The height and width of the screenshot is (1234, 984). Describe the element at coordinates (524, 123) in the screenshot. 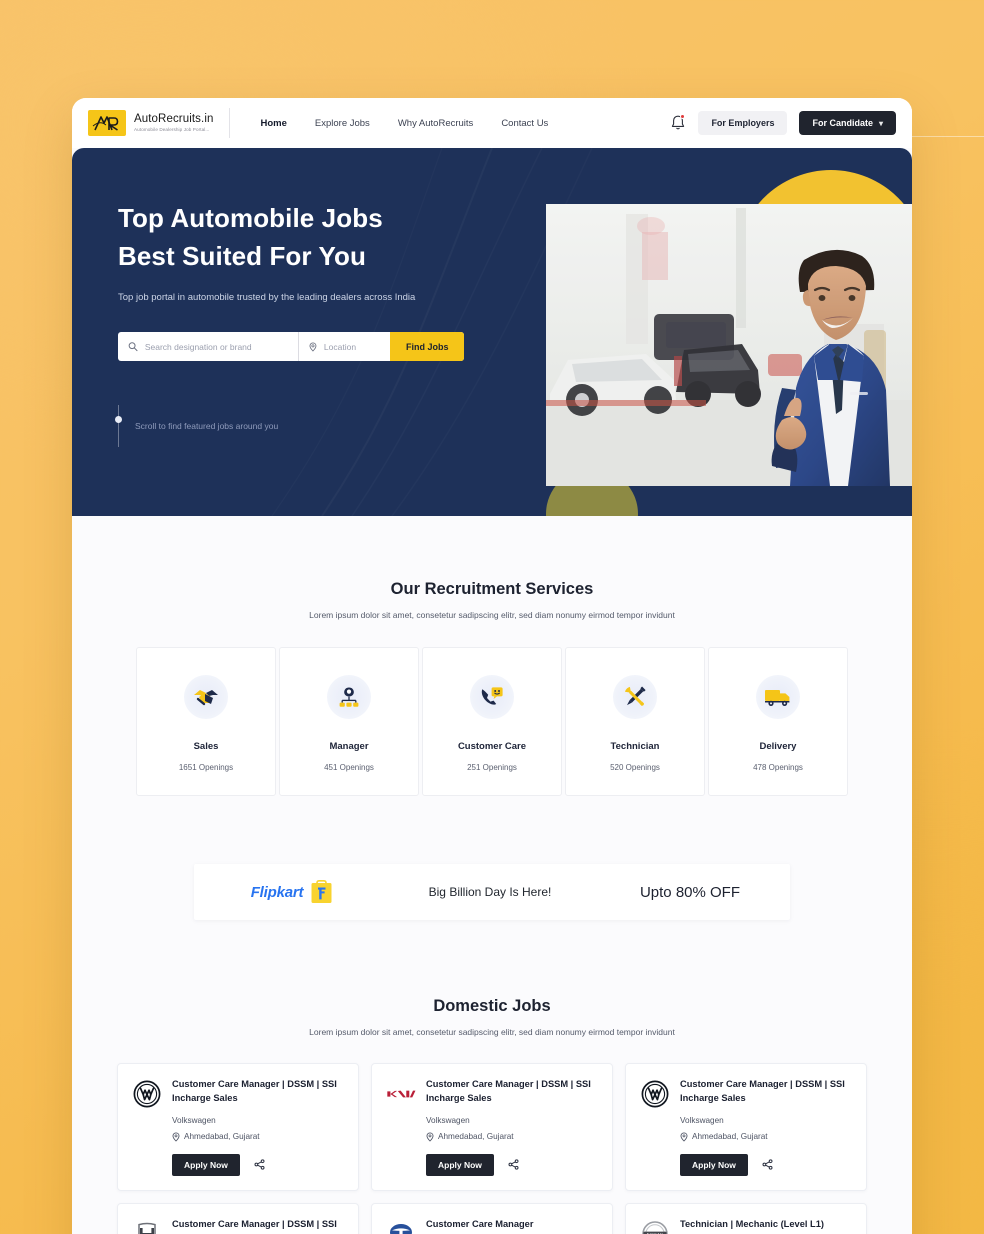

I see `nav-item-contact-us: Contact Us` at that location.